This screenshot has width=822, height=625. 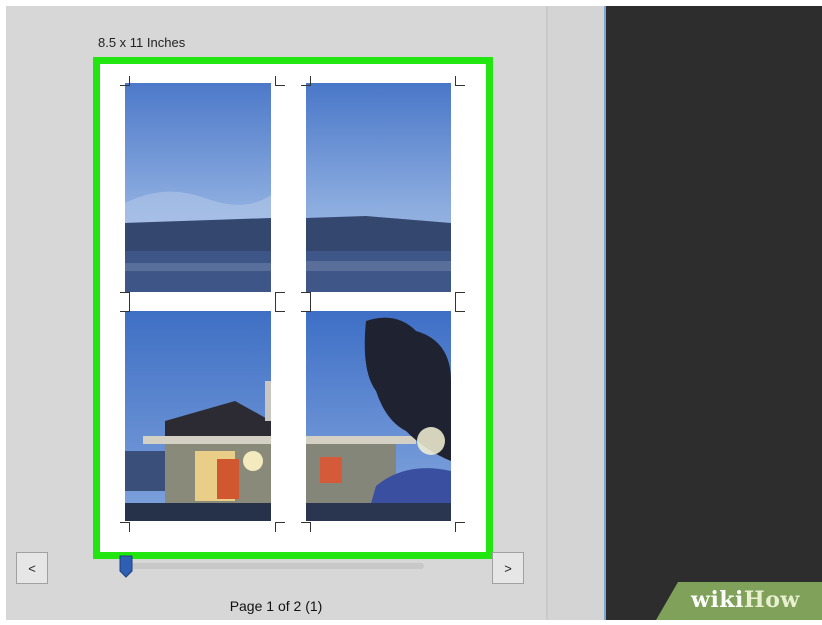 What do you see at coordinates (378, 416) in the screenshot?
I see `photo-tile-bottom-right` at bounding box center [378, 416].